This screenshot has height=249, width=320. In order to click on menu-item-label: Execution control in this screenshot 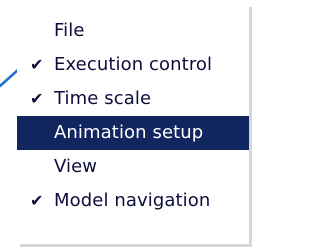, I will do `click(133, 64)`.